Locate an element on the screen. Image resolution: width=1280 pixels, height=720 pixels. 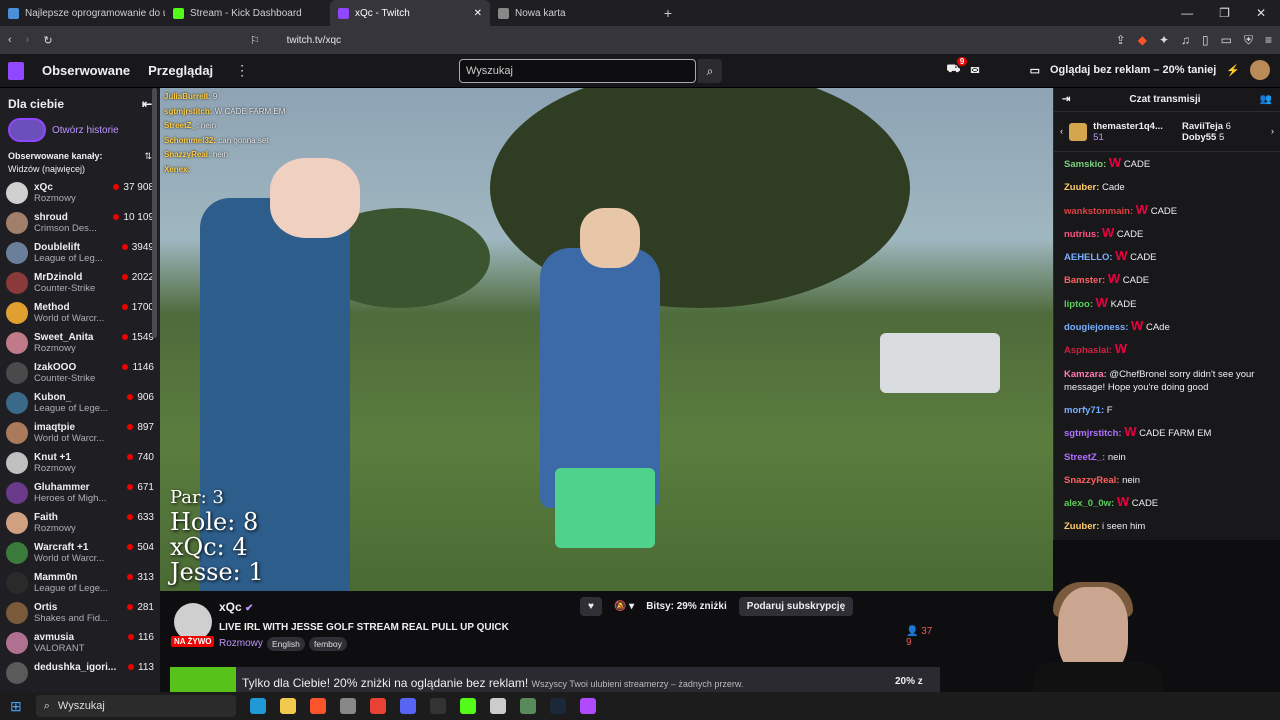
sidebar-channel: avmusia VALORANT 116 is located at coordinates (80, 645).